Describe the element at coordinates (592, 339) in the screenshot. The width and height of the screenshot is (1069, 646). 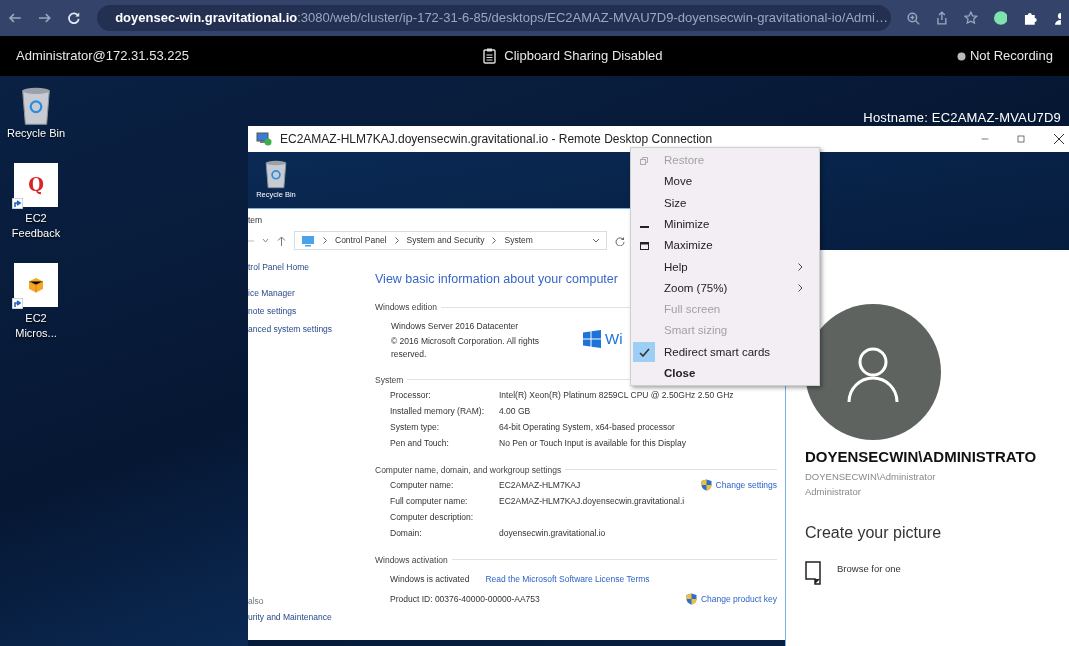
I see `windows-logo-icon` at that location.